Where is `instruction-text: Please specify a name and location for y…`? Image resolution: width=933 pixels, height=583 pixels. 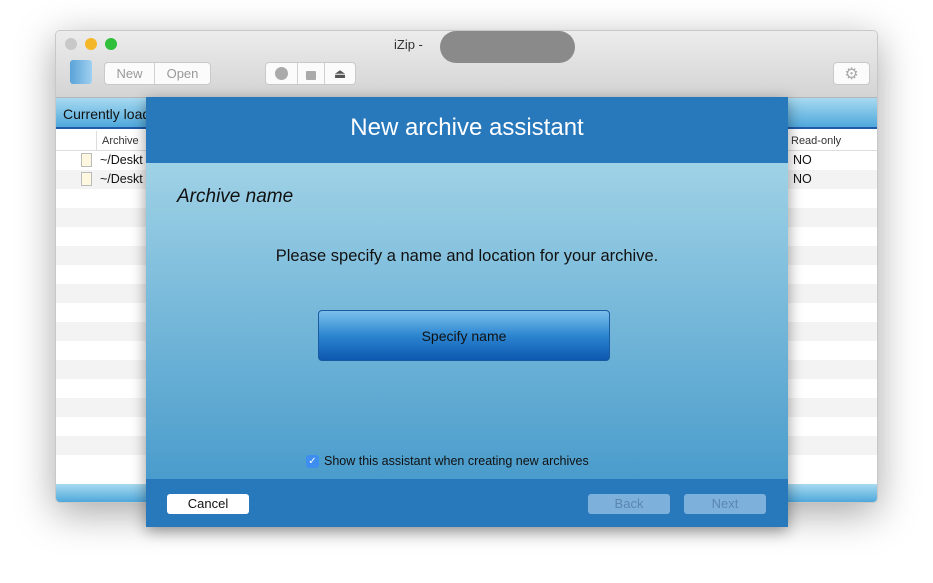 instruction-text: Please specify a name and location for y… is located at coordinates (467, 256).